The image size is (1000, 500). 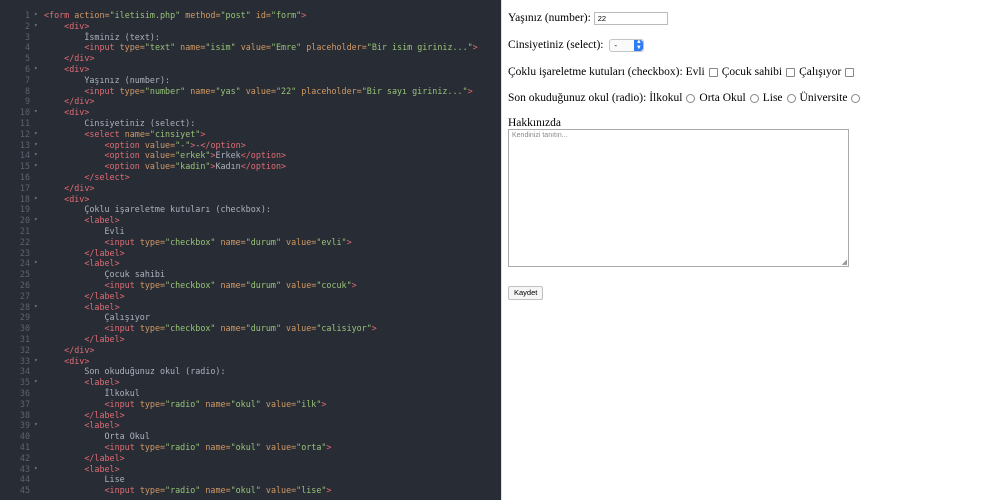 What do you see at coordinates (250, 112) in the screenshot?
I see `code-line: 10 ▾ <div>` at bounding box center [250, 112].